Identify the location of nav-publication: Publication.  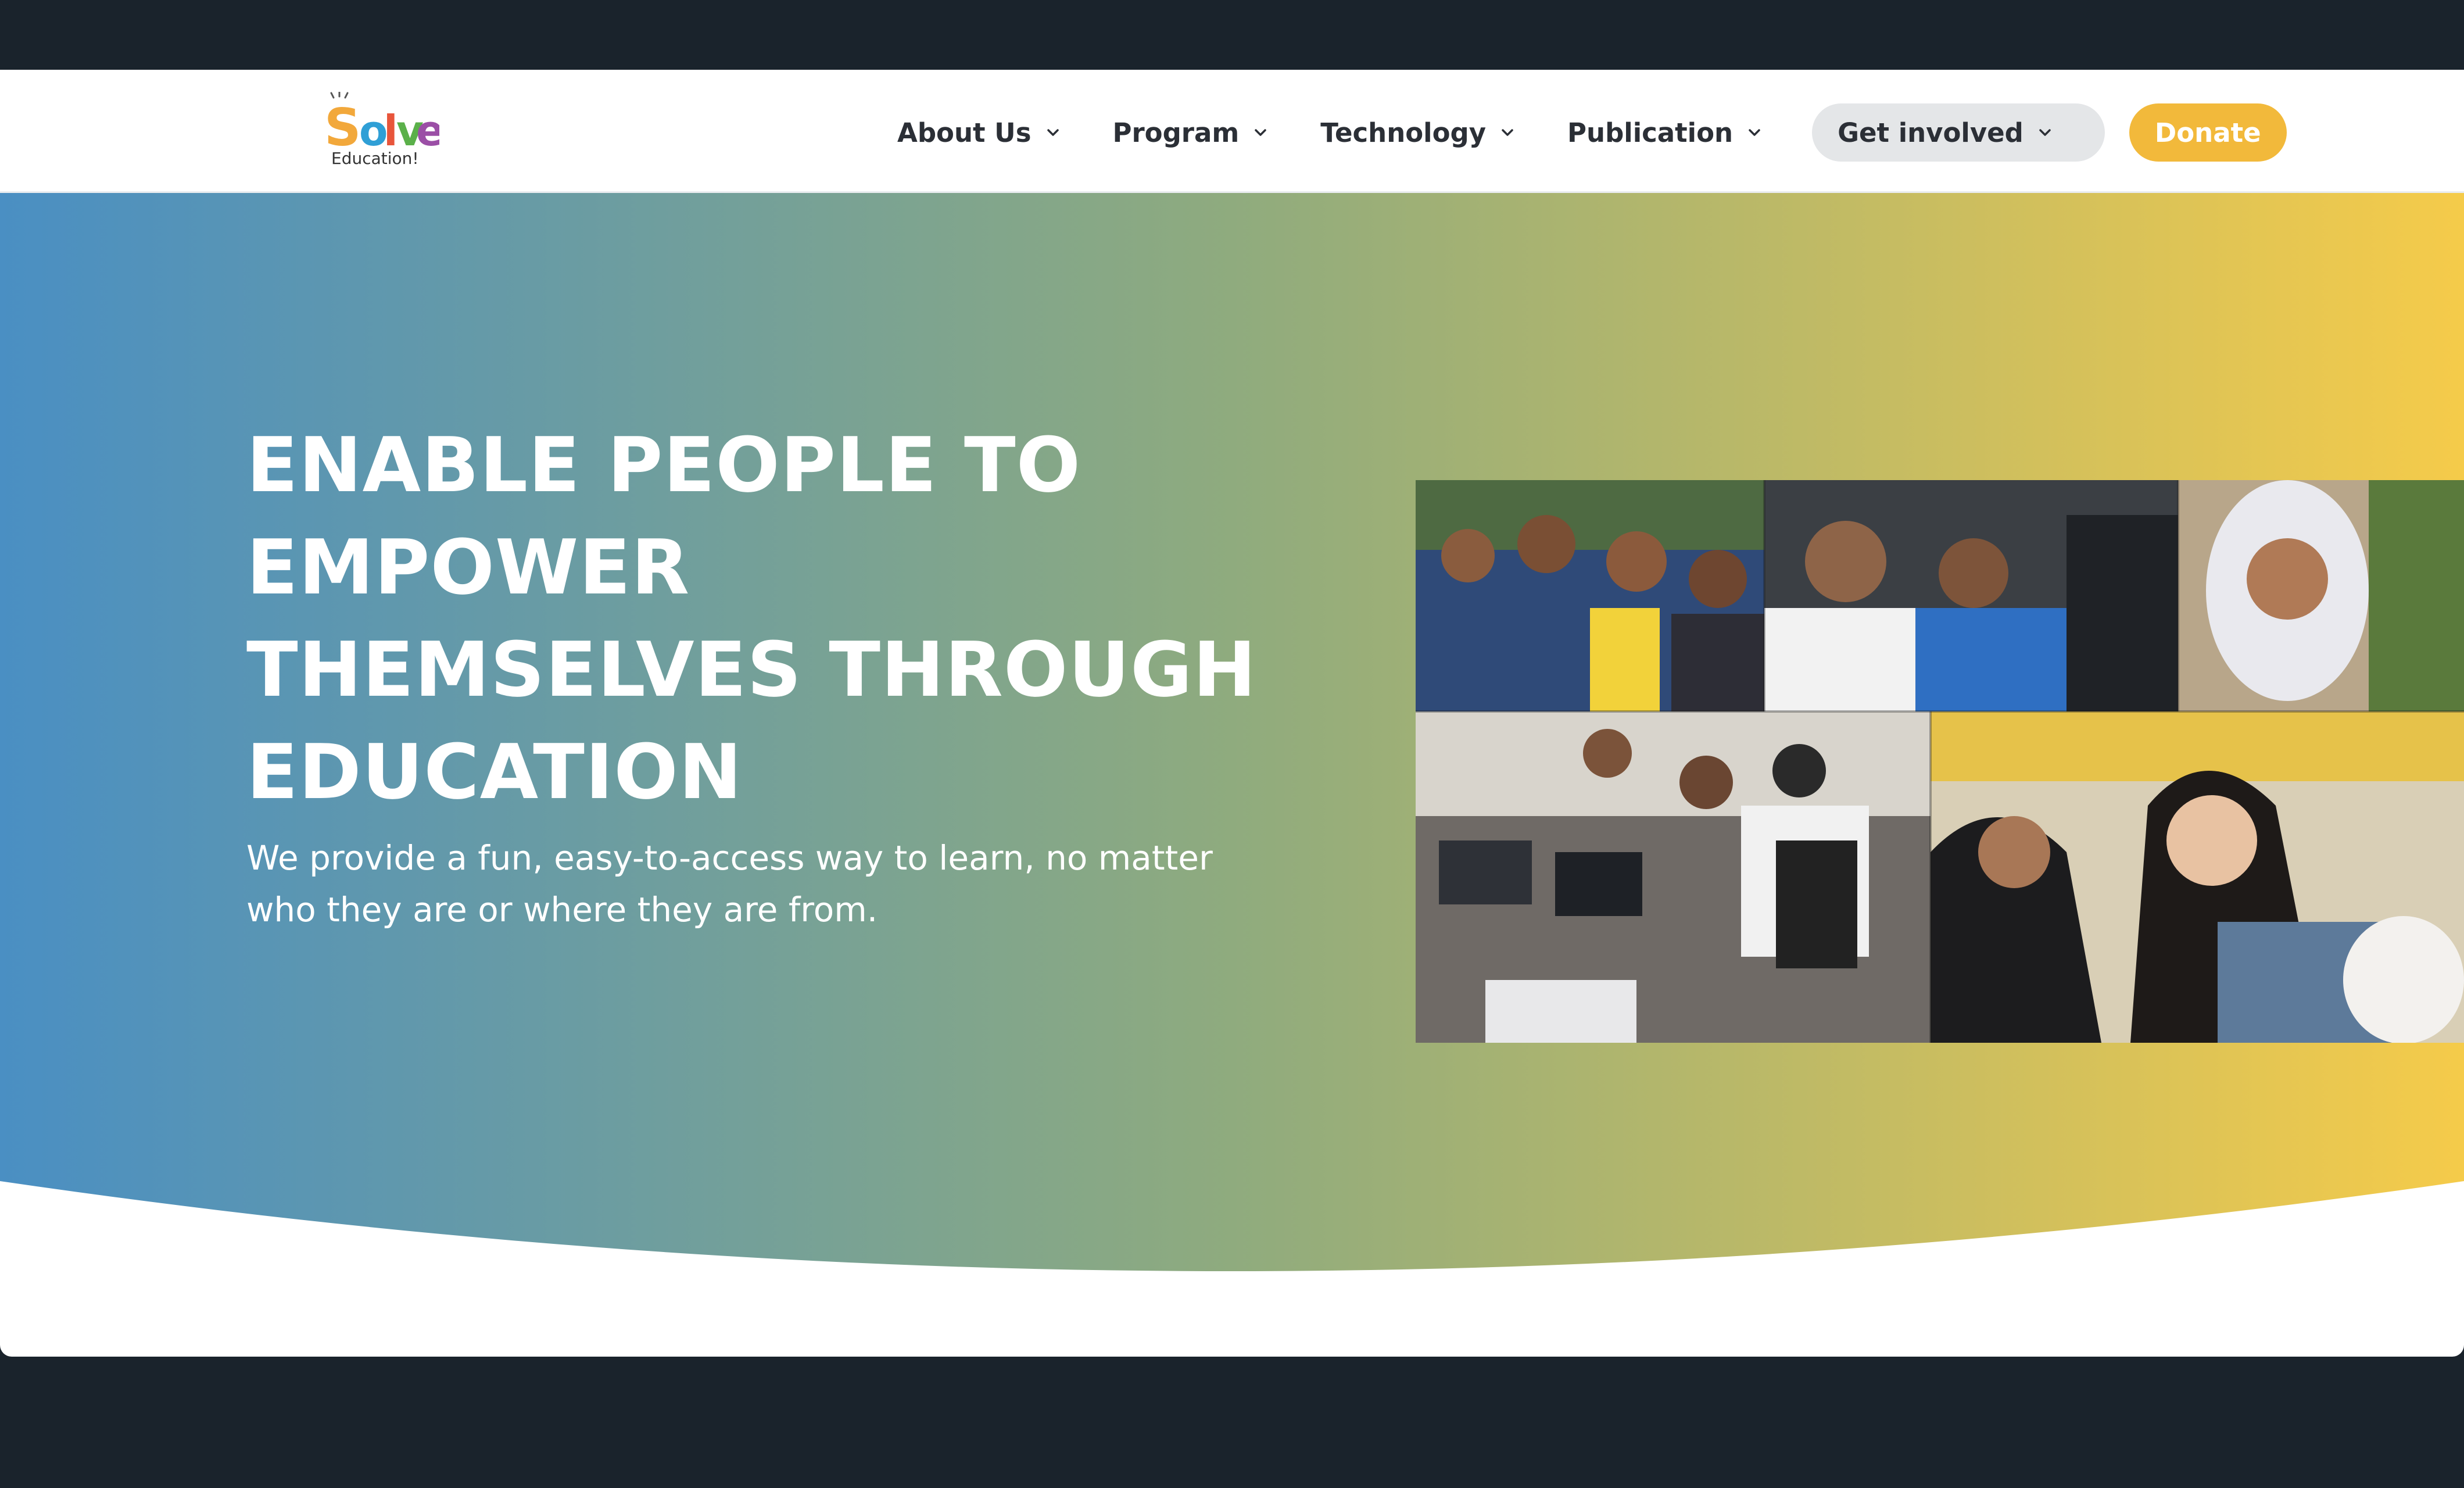
(1665, 133).